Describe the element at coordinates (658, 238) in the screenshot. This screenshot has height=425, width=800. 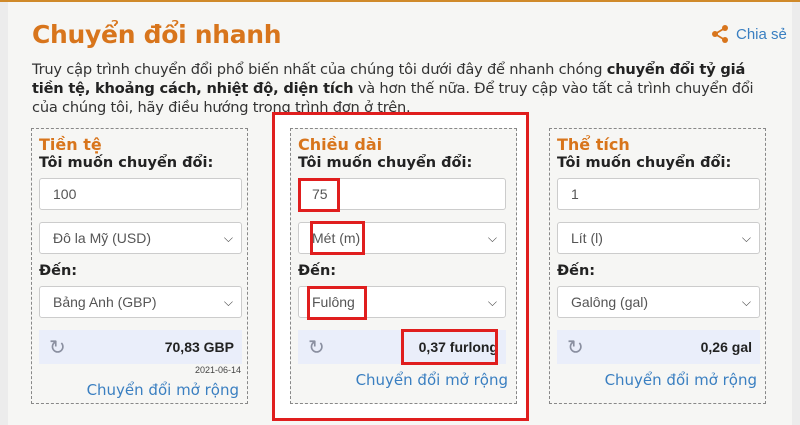
I see `from-unit-select: Lít (l) ⌵` at that location.